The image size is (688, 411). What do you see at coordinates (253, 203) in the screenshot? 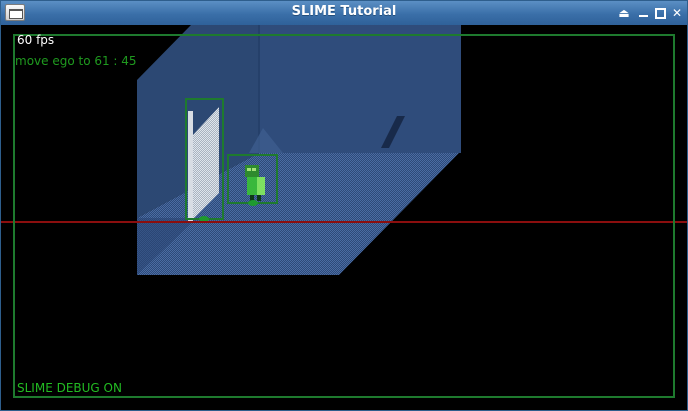
I see `ego-hotspot` at bounding box center [253, 203].